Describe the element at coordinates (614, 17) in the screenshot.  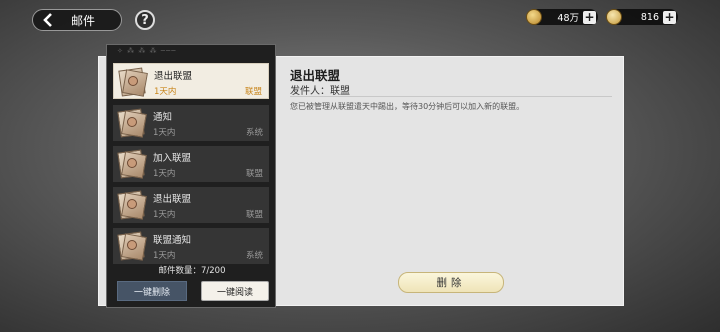
I see `gem-currency-icon` at that location.